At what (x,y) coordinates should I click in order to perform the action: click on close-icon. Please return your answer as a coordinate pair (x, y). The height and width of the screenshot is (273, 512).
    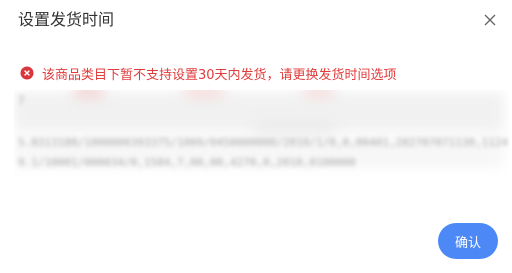
    Looking at the image, I should click on (490, 20).